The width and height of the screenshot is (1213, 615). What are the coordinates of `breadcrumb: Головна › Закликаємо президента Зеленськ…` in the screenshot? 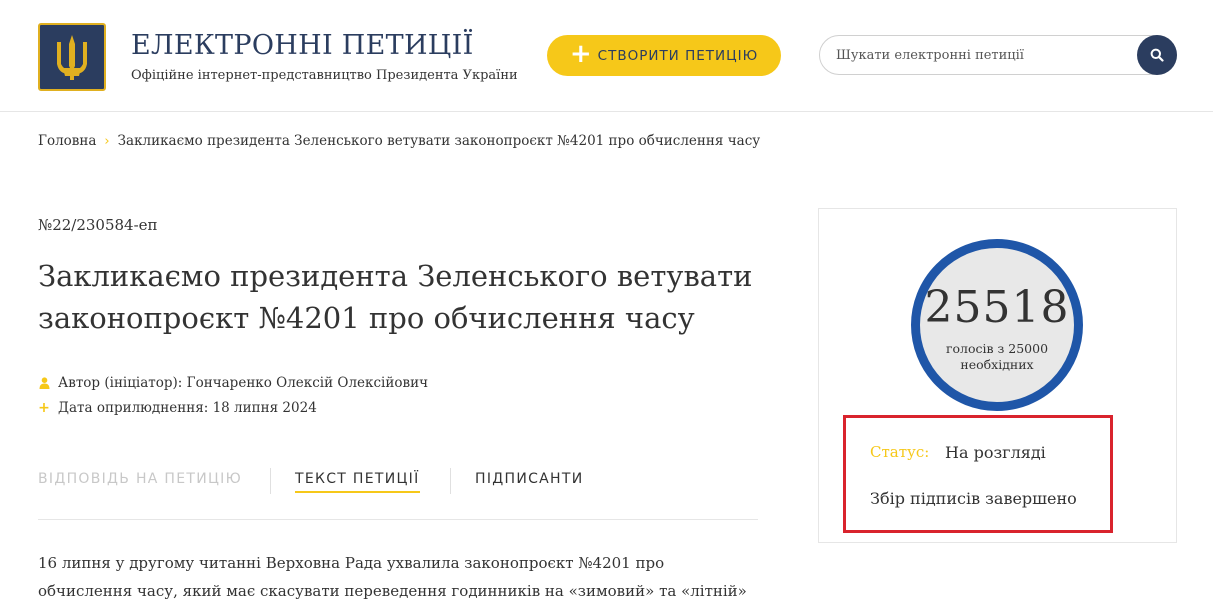 It's located at (399, 141).